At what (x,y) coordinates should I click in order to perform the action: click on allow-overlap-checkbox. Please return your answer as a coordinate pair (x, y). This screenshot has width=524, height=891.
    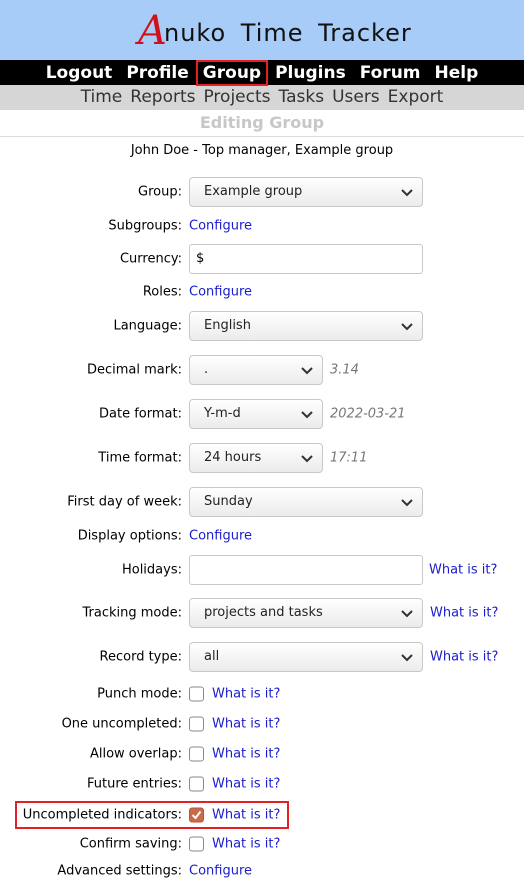
    Looking at the image, I should click on (196, 754).